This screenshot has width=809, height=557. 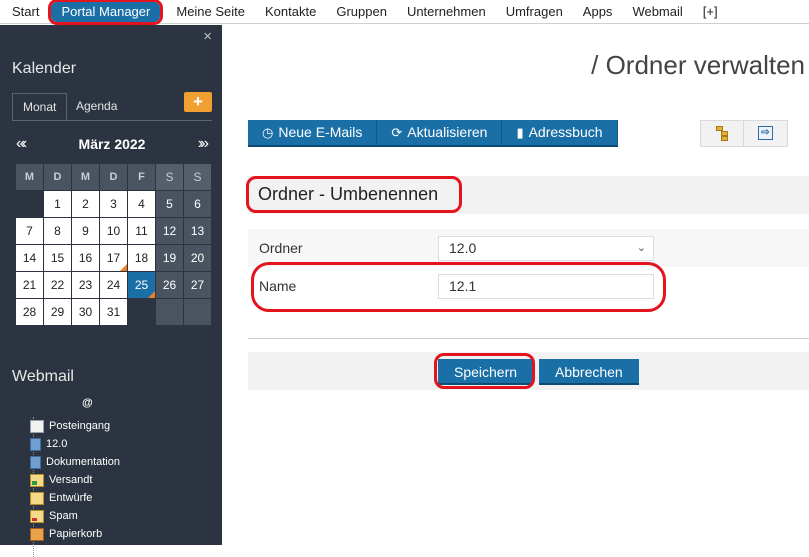 What do you see at coordinates (447, 132) in the screenshot?
I see `refresh-label: Aktualisieren` at bounding box center [447, 132].